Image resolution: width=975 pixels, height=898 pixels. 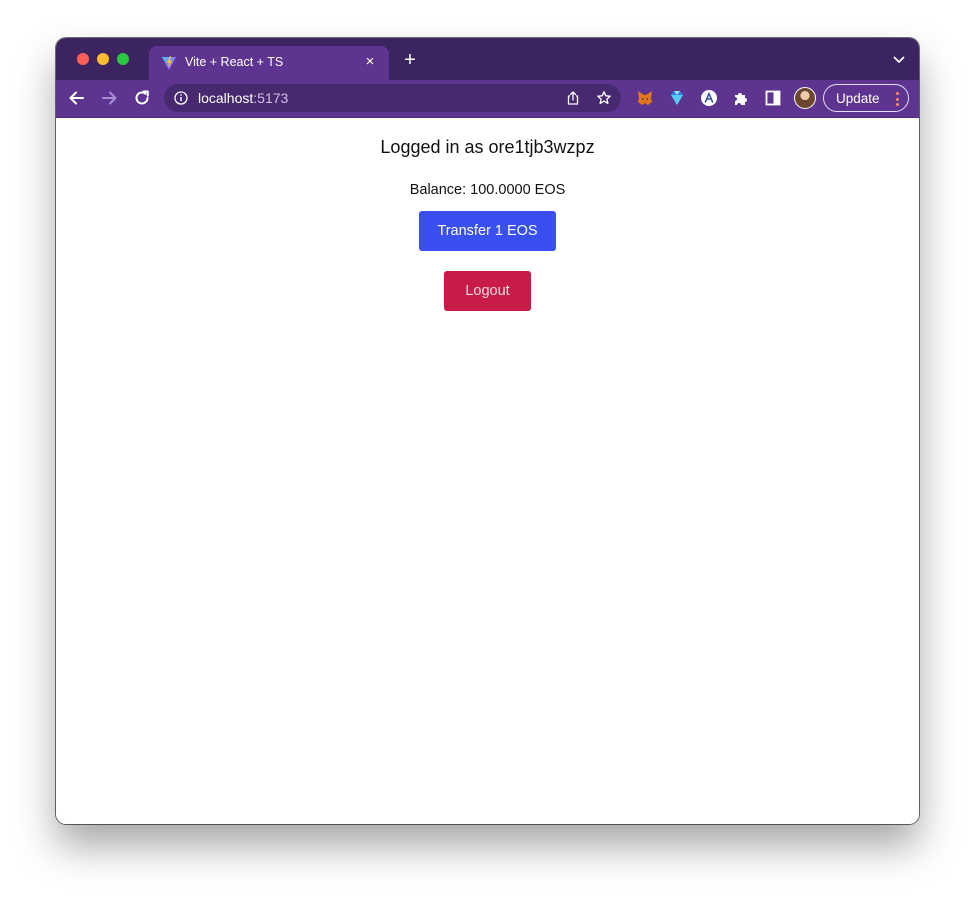 I want to click on diamond-wallet-icon, so click(x=677, y=98).